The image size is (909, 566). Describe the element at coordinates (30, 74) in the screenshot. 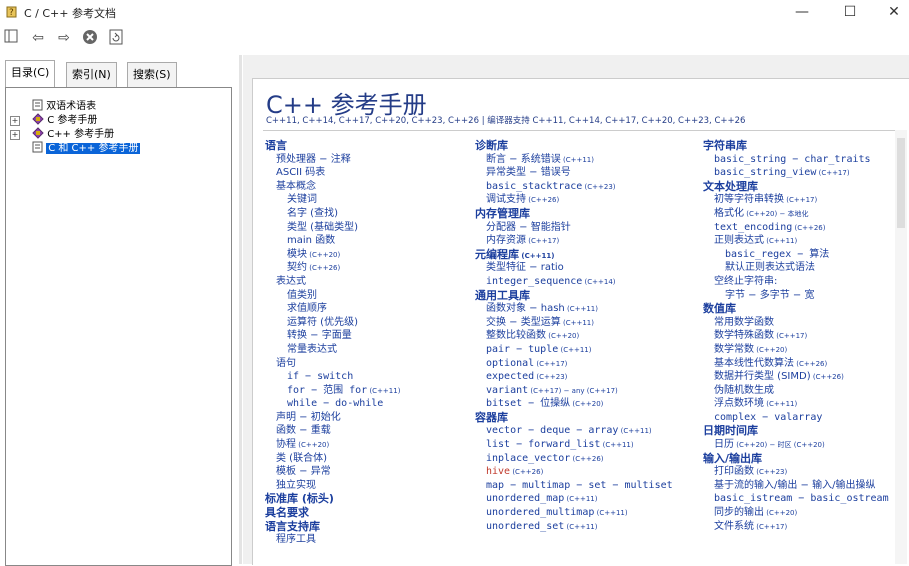

I see `tab-contents: 目录(C)` at that location.